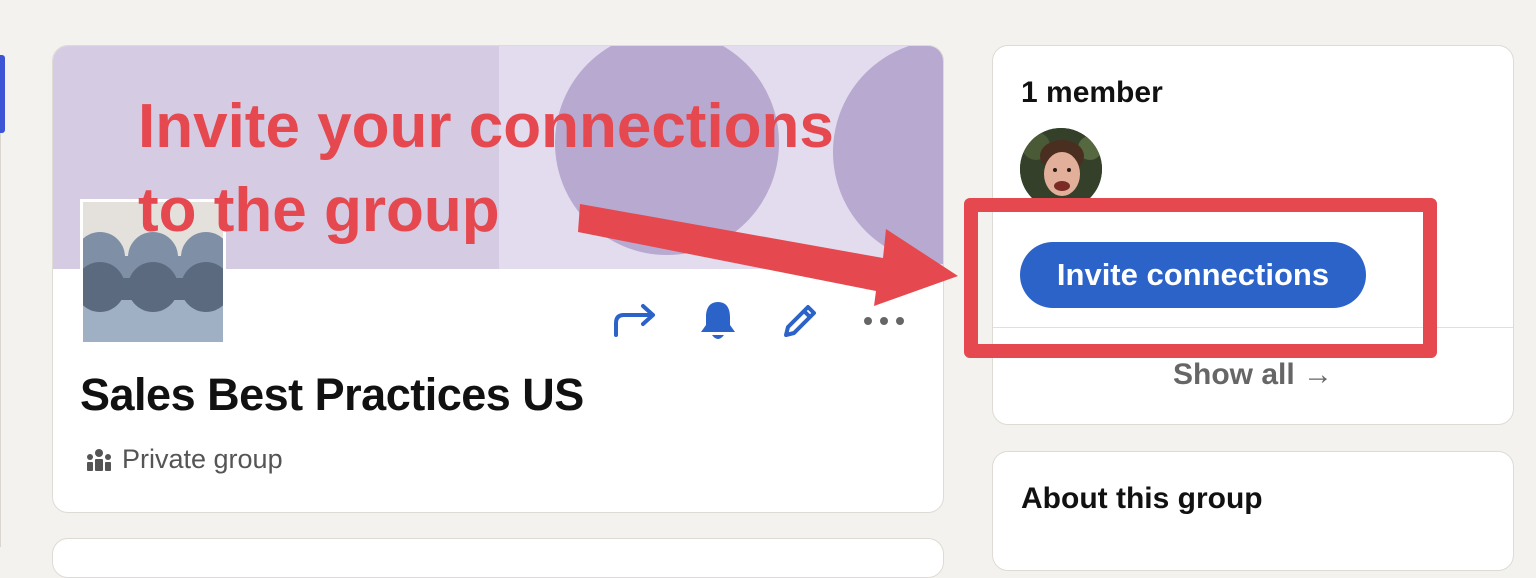 Image resolution: width=1536 pixels, height=578 pixels. What do you see at coordinates (498, 558) in the screenshot?
I see `feed-card` at bounding box center [498, 558].